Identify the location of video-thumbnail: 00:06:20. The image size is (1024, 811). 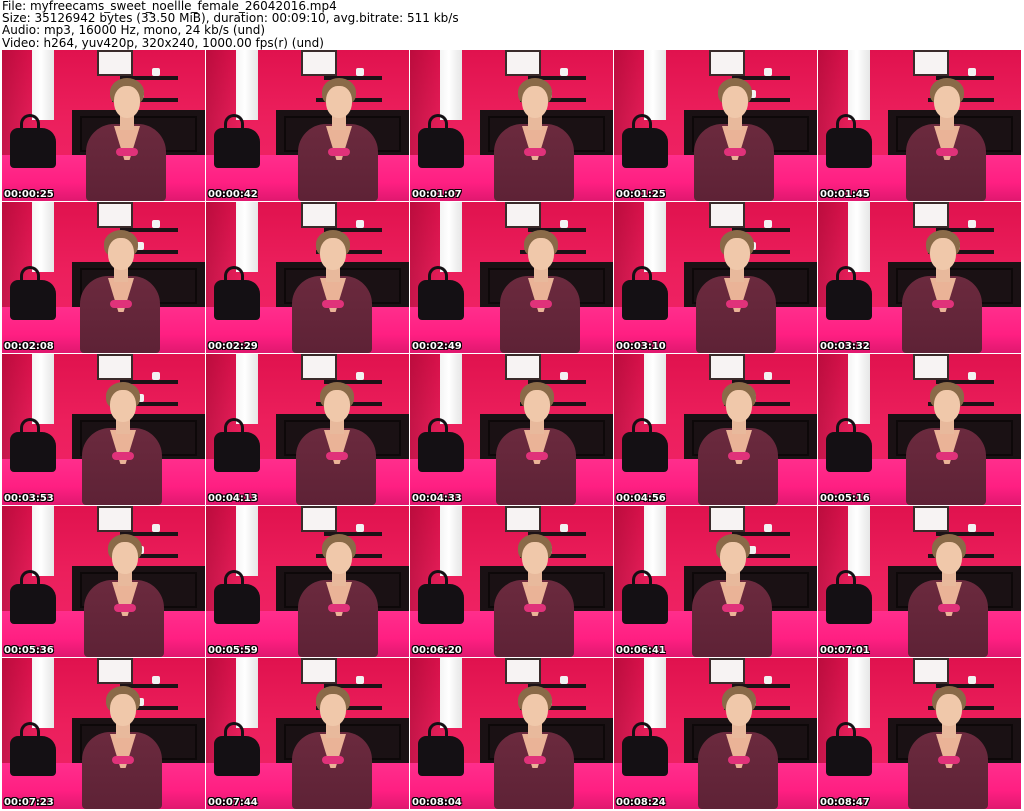
(511, 581).